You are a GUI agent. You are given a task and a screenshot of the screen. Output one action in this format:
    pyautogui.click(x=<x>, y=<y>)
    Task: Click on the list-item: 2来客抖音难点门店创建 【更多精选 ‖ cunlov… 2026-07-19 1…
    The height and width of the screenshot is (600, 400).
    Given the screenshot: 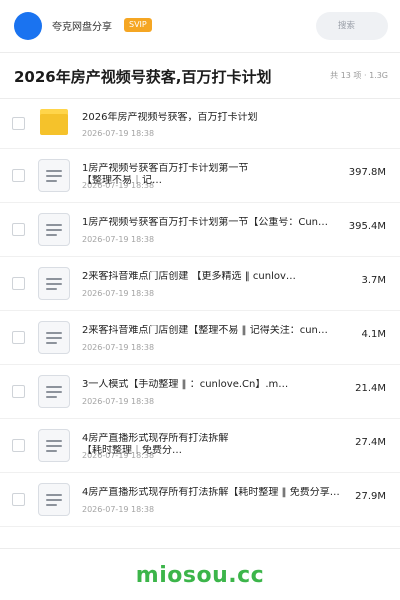 What is the action you would take?
    pyautogui.click(x=200, y=284)
    